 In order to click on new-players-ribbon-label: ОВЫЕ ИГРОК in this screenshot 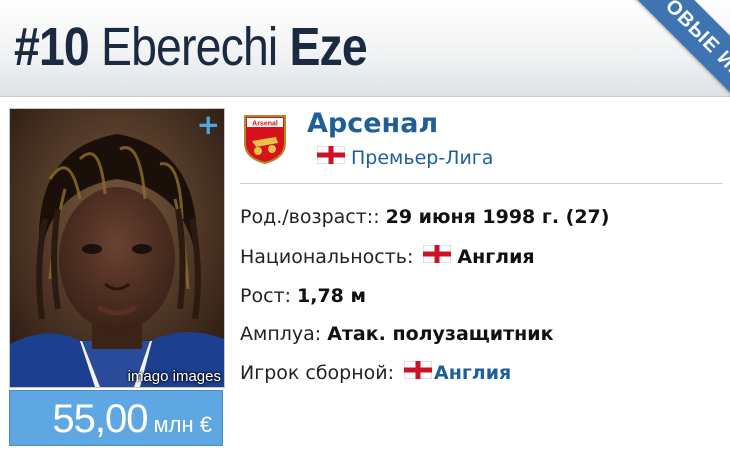, I will do `click(675, 65)`.